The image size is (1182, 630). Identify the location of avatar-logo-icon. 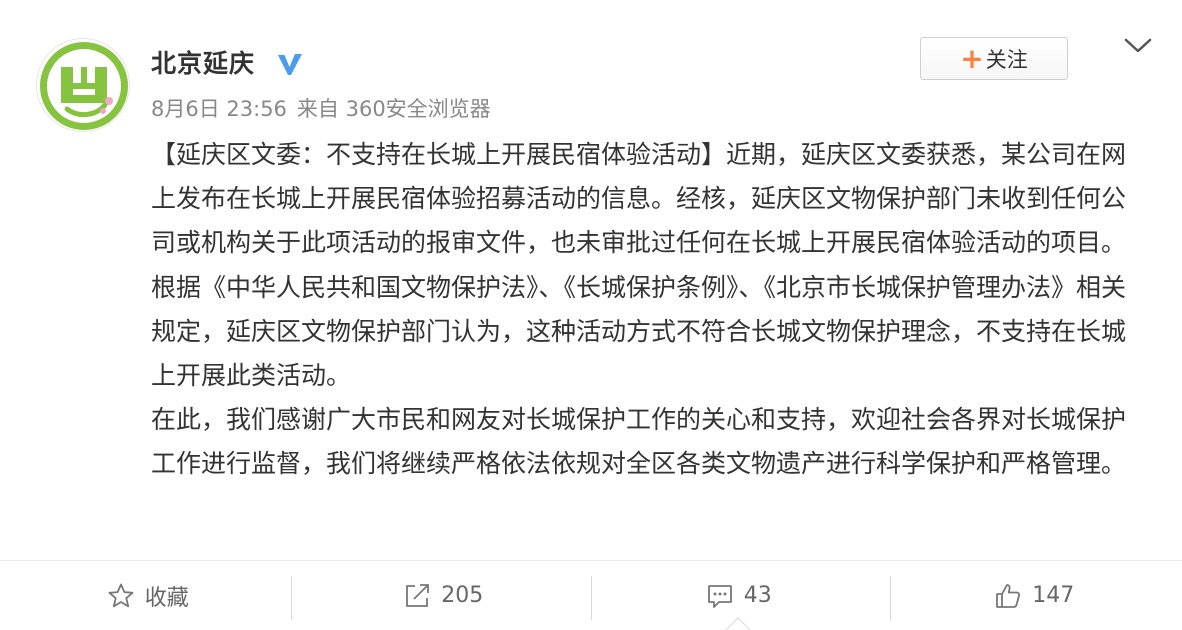
(84, 86).